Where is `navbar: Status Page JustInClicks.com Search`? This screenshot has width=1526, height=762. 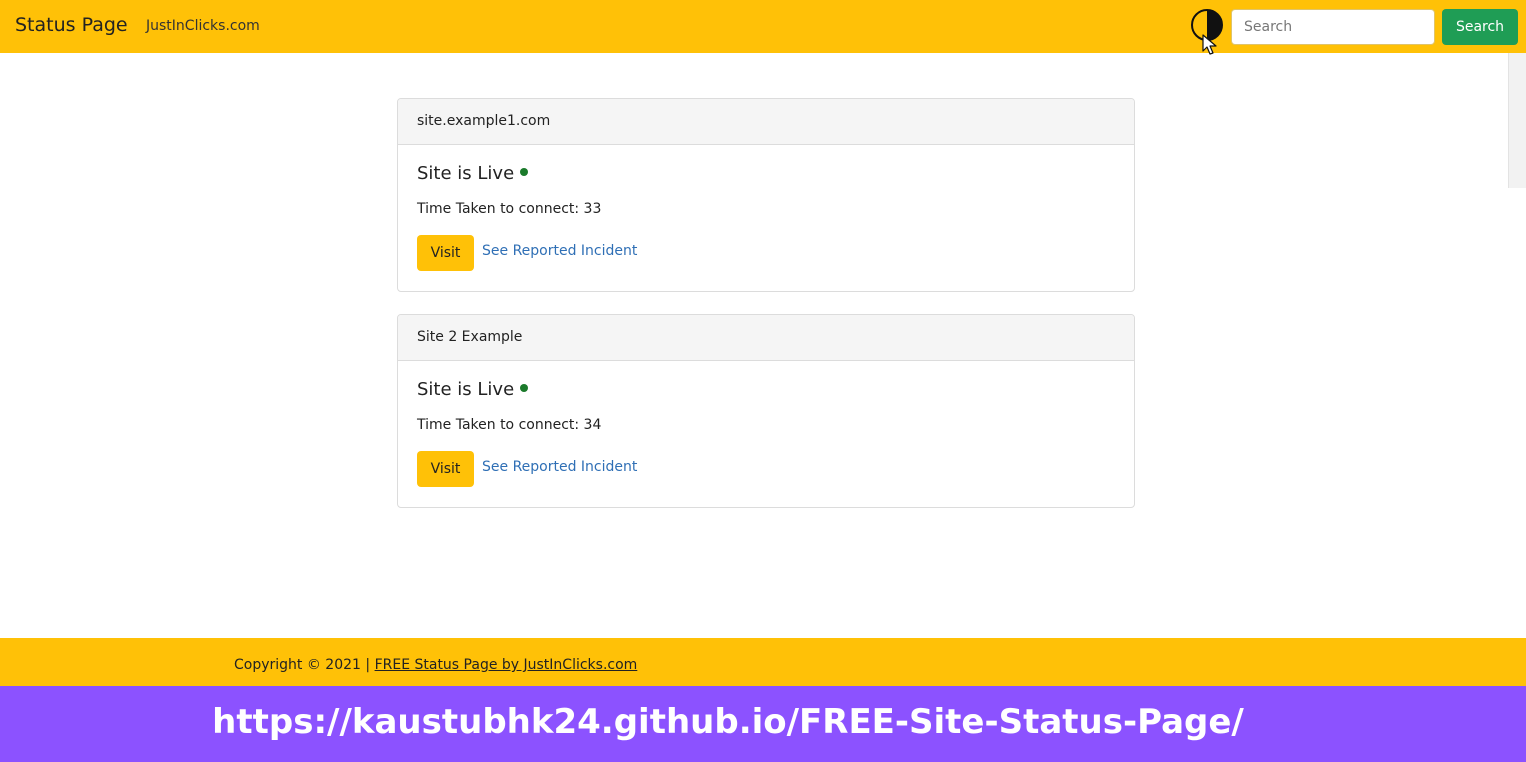
navbar: Status Page JustInClicks.com Search is located at coordinates (763, 26).